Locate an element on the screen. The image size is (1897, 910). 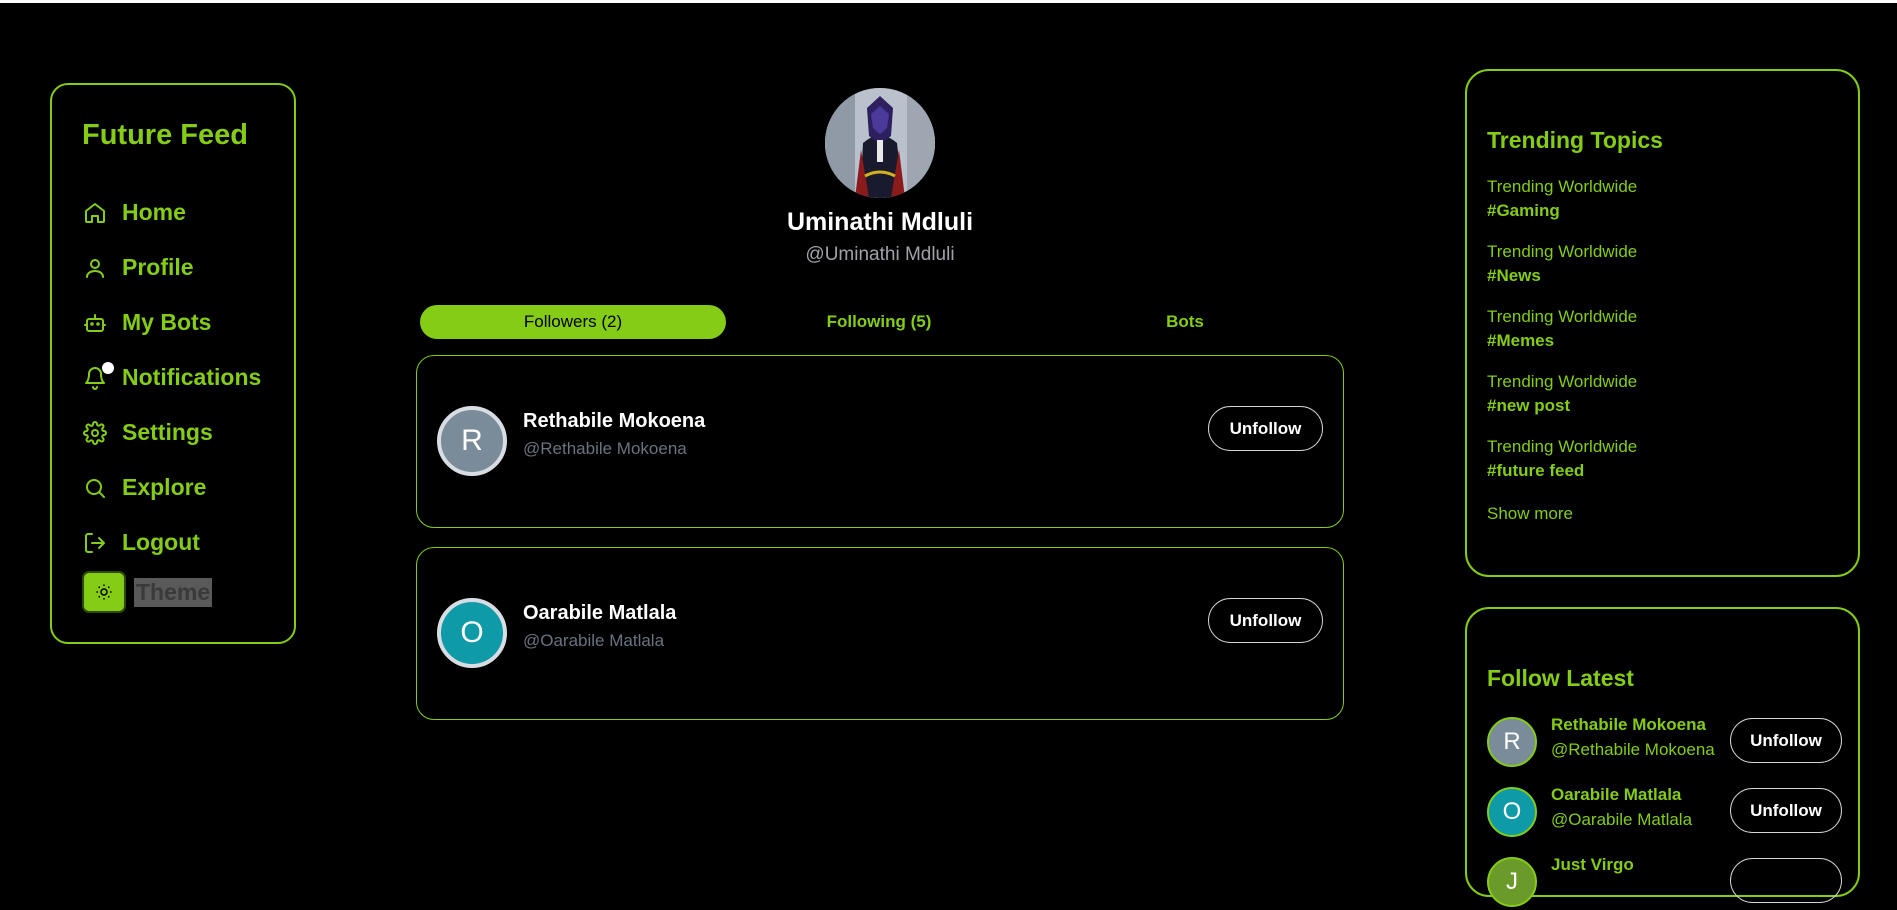
theme-toggle-row: Theme is located at coordinates (147, 592).